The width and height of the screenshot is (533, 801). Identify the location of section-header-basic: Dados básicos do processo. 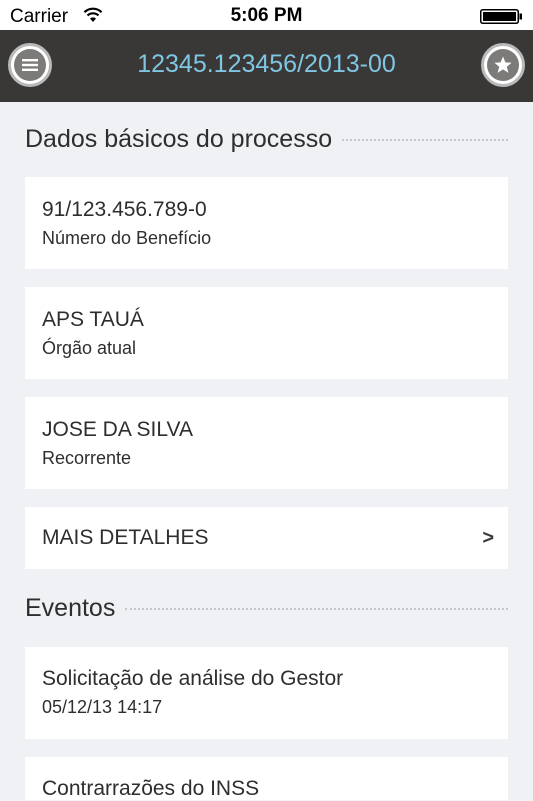
(266, 139).